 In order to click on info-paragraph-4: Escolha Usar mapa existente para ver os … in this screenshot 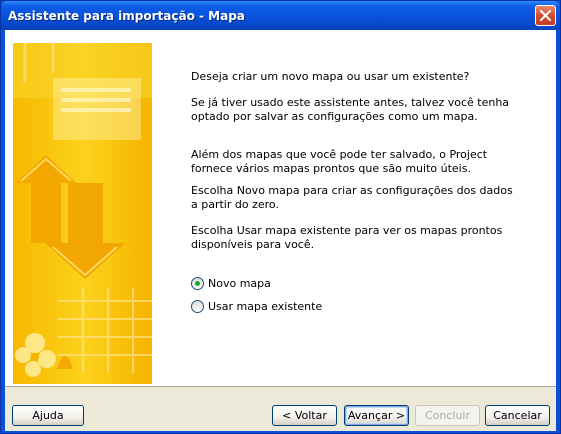, I will do `click(347, 237)`.